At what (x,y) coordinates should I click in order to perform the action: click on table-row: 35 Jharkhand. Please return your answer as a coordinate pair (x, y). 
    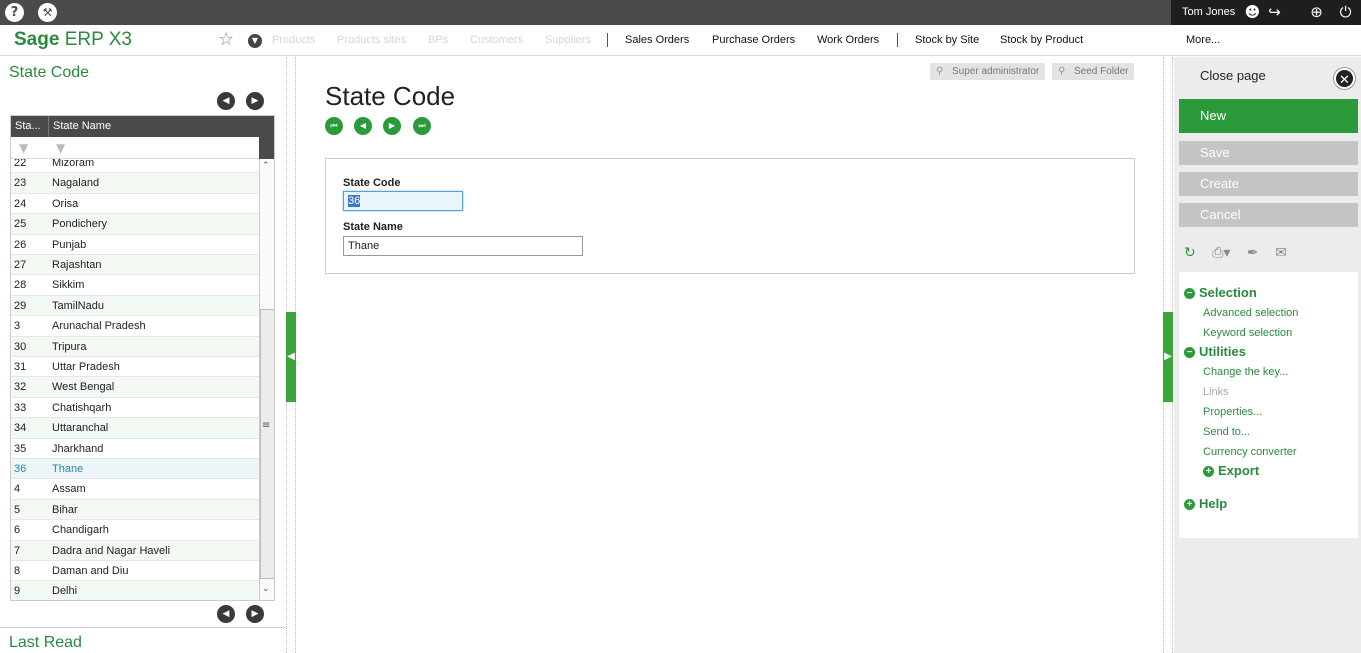
    Looking at the image, I should click on (135, 449).